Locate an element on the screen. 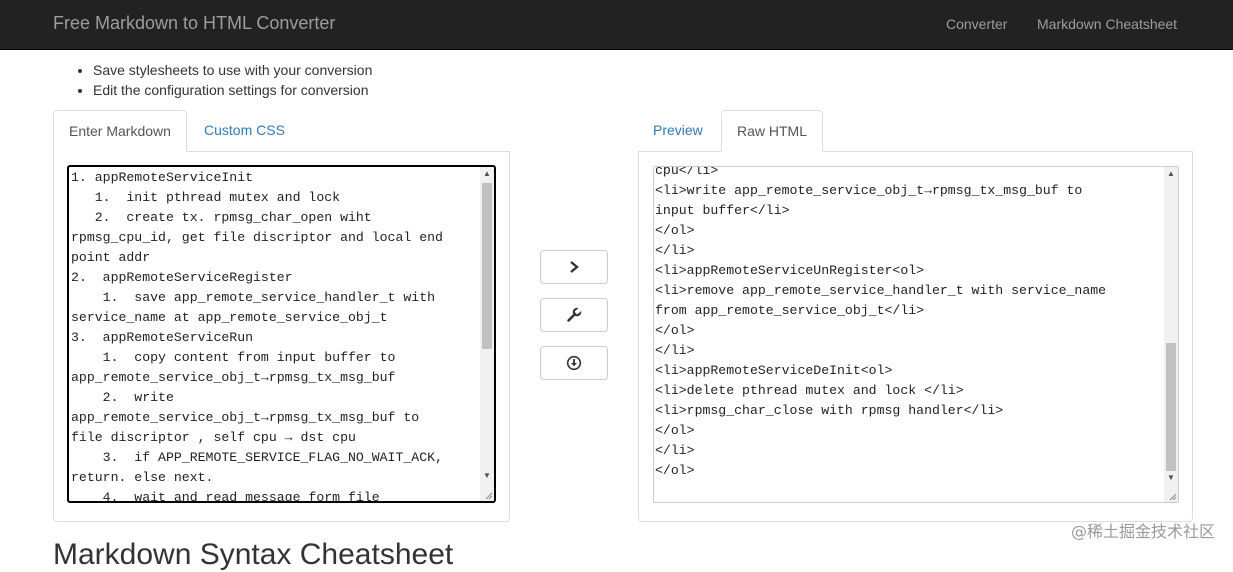 The width and height of the screenshot is (1233, 572). download-icon is located at coordinates (574, 363).